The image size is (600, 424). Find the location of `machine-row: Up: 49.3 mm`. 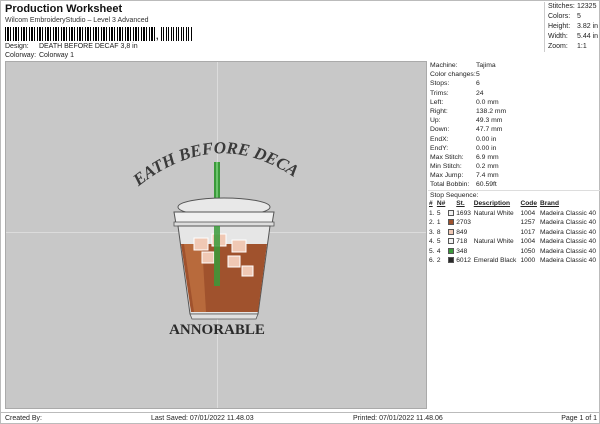

machine-row: Up: 49.3 mm is located at coordinates (466, 121).